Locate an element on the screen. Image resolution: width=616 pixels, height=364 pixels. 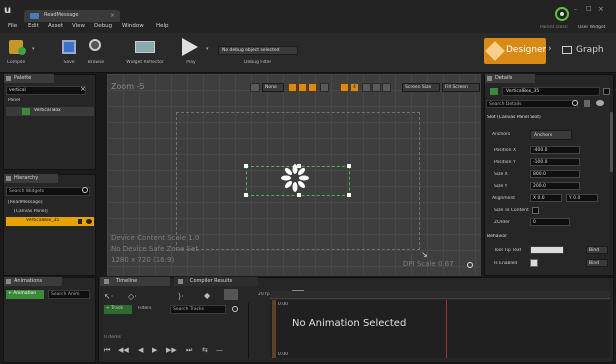
scale-tool-icon is located at coordinates (386, 87).